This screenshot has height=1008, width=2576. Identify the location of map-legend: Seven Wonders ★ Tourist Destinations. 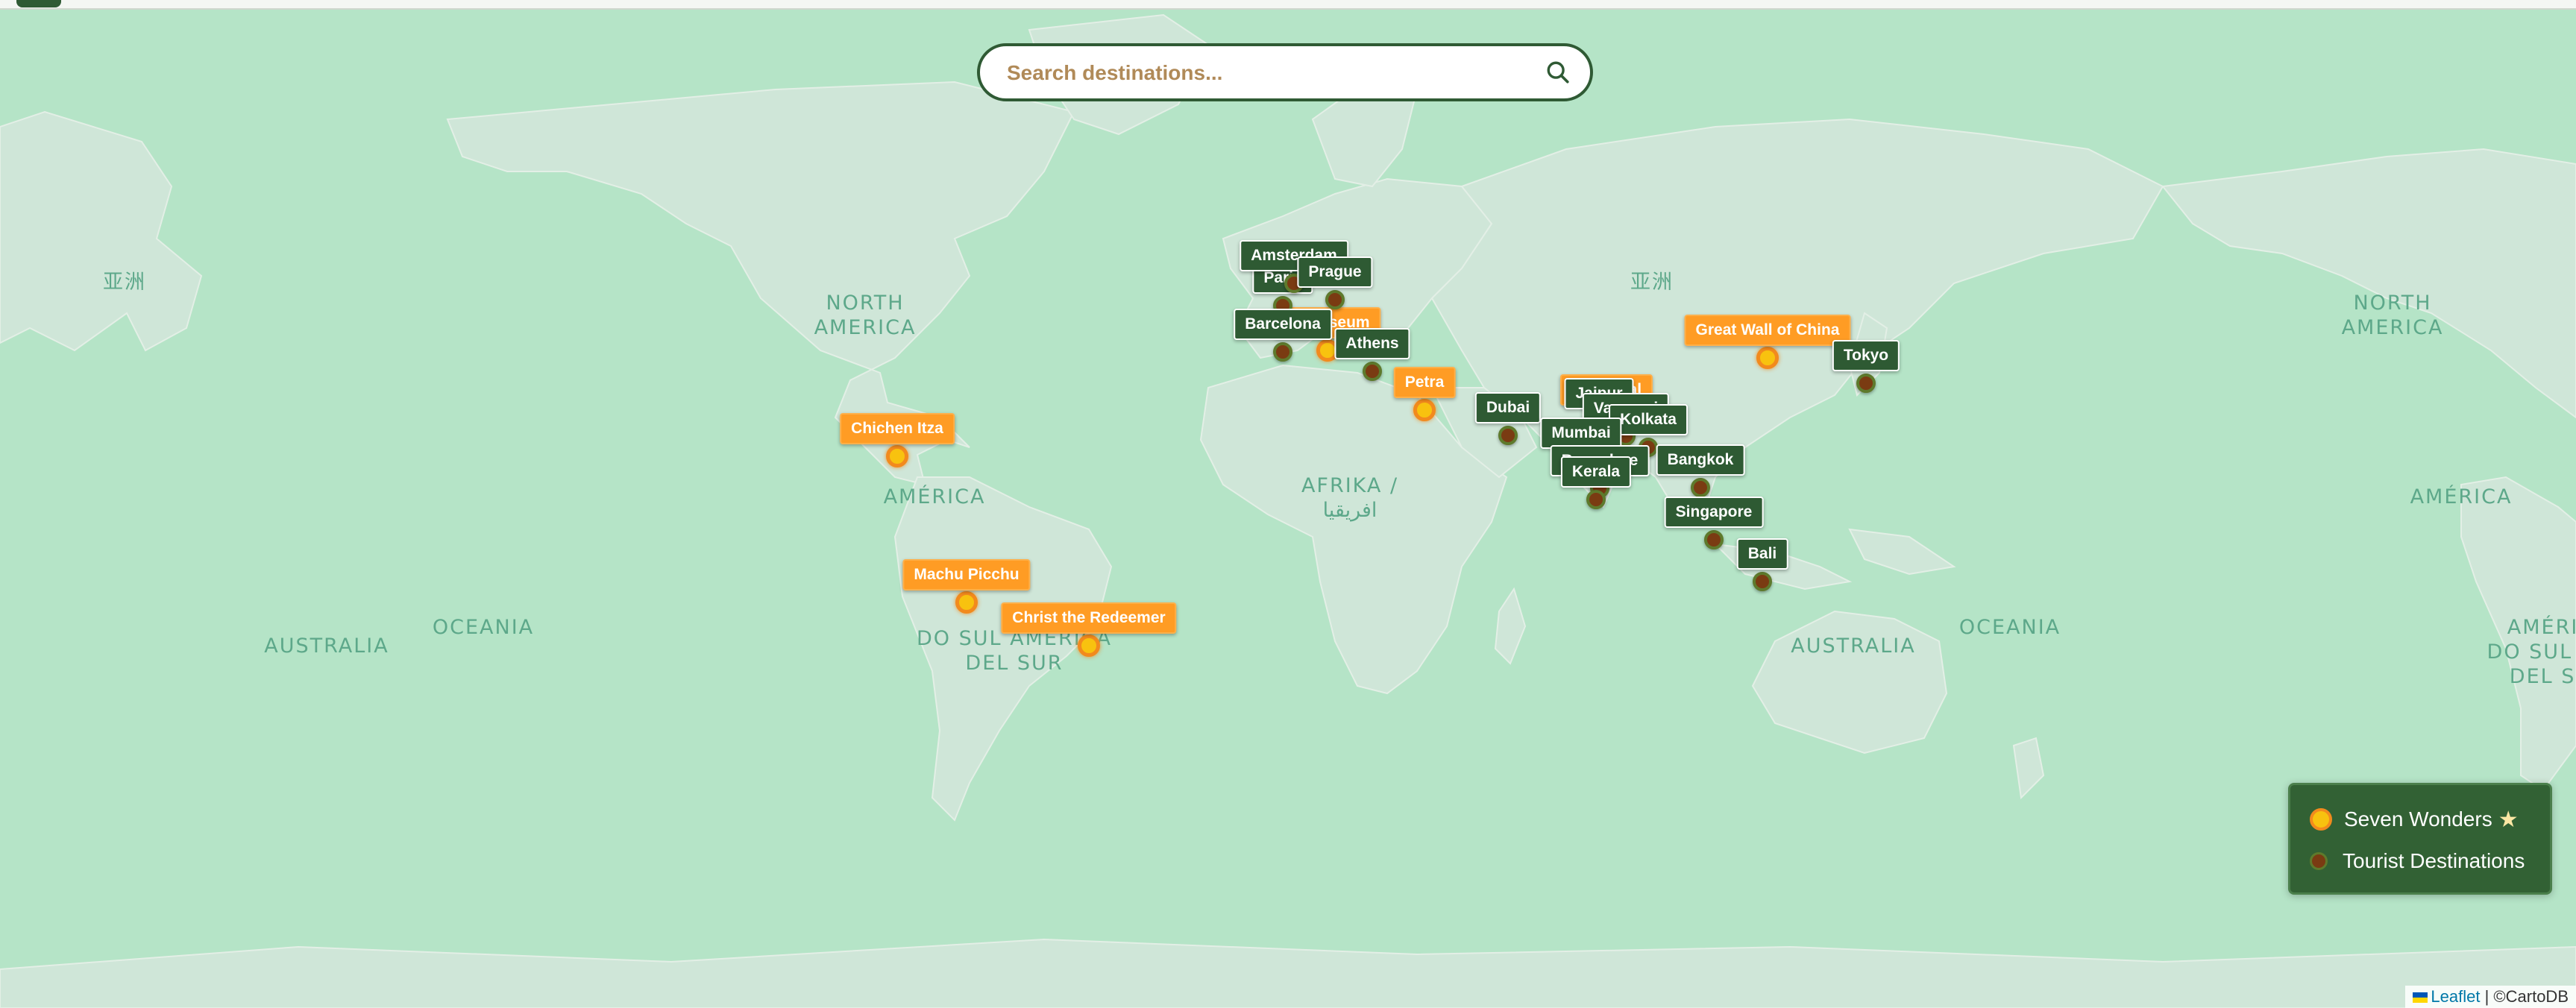
(2420, 839).